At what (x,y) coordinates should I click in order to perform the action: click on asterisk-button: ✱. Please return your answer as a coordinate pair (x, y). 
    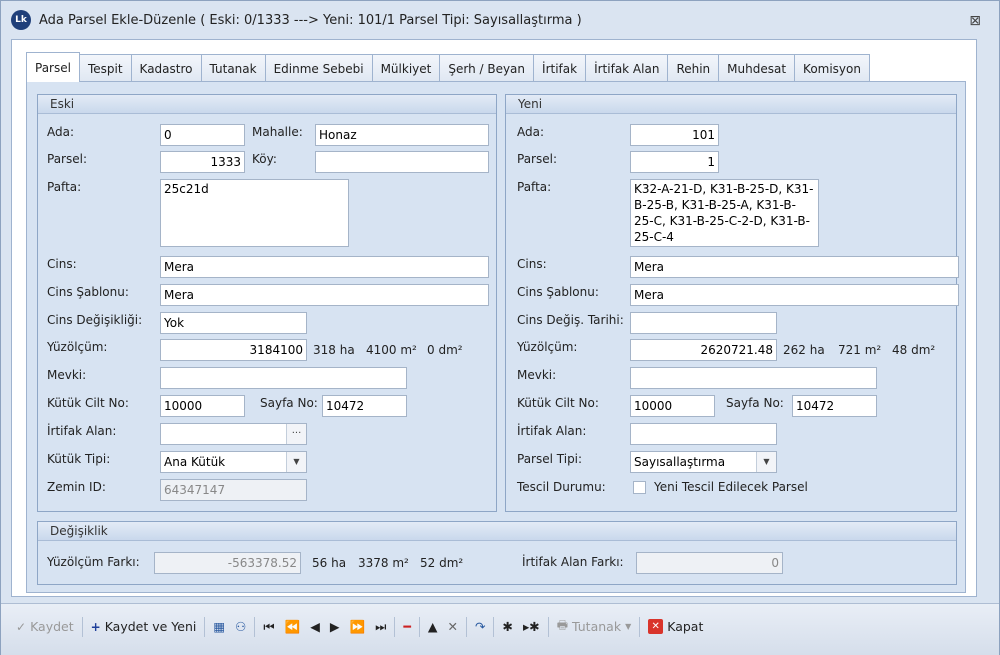
    Looking at the image, I should click on (507, 627).